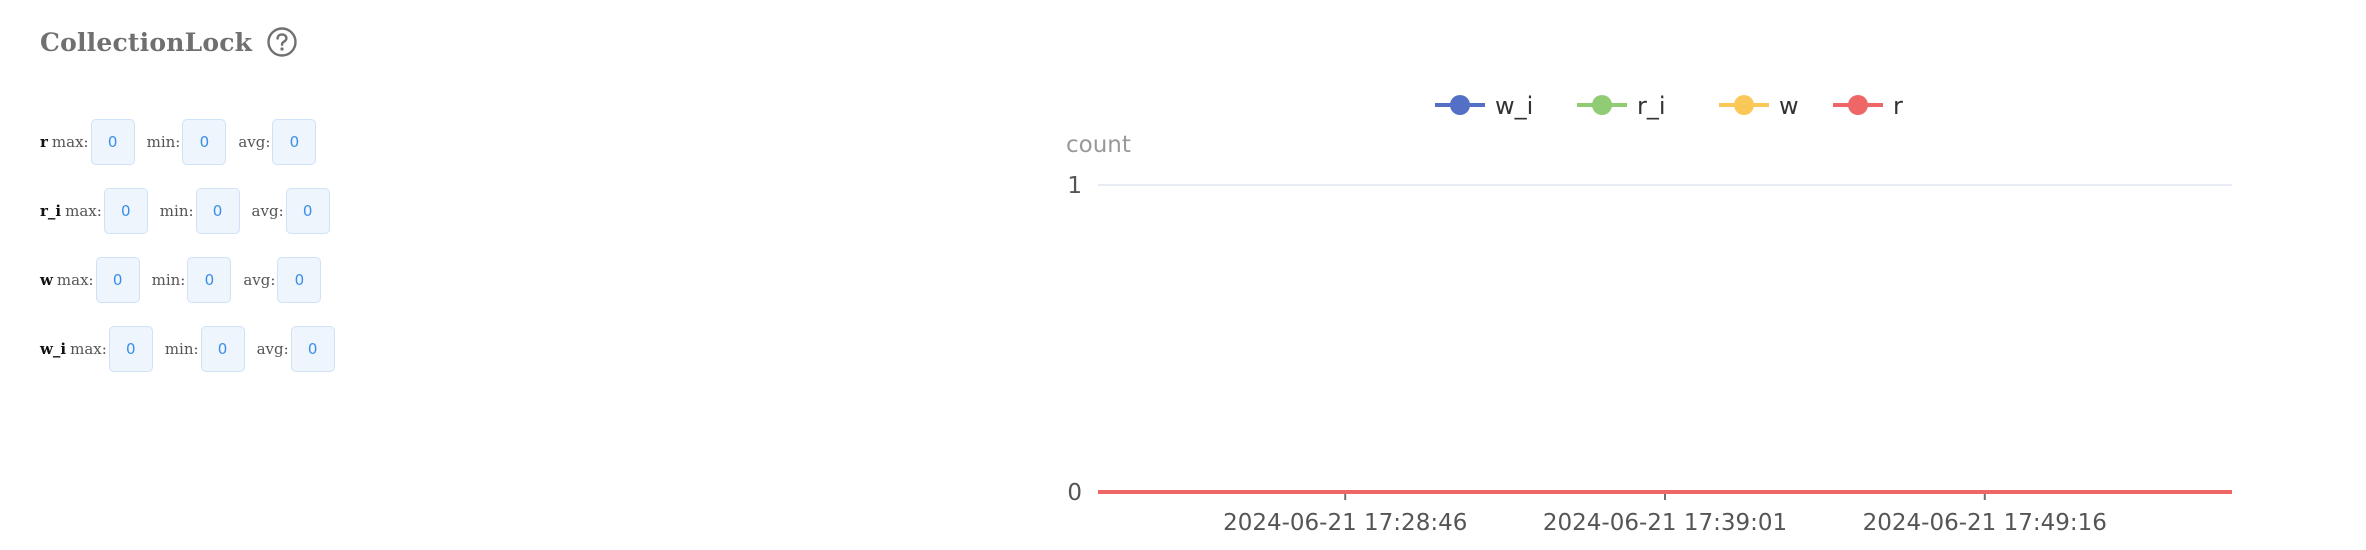 This screenshot has width=2366, height=550. I want to click on help-circle-icon, so click(282, 42).